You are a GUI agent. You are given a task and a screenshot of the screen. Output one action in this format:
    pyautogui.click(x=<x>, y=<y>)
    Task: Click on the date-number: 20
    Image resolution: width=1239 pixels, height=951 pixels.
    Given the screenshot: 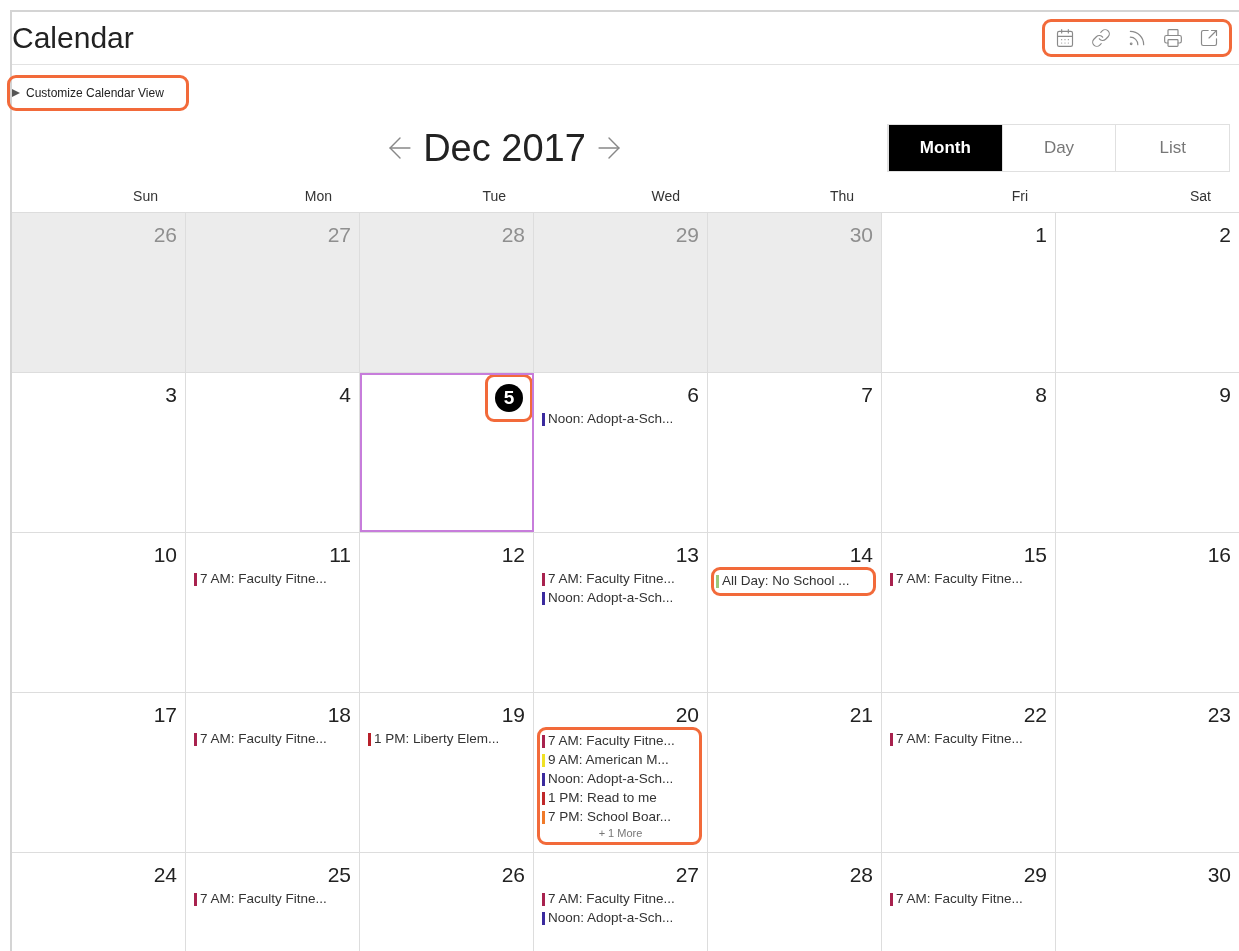 What is the action you would take?
    pyautogui.click(x=687, y=715)
    